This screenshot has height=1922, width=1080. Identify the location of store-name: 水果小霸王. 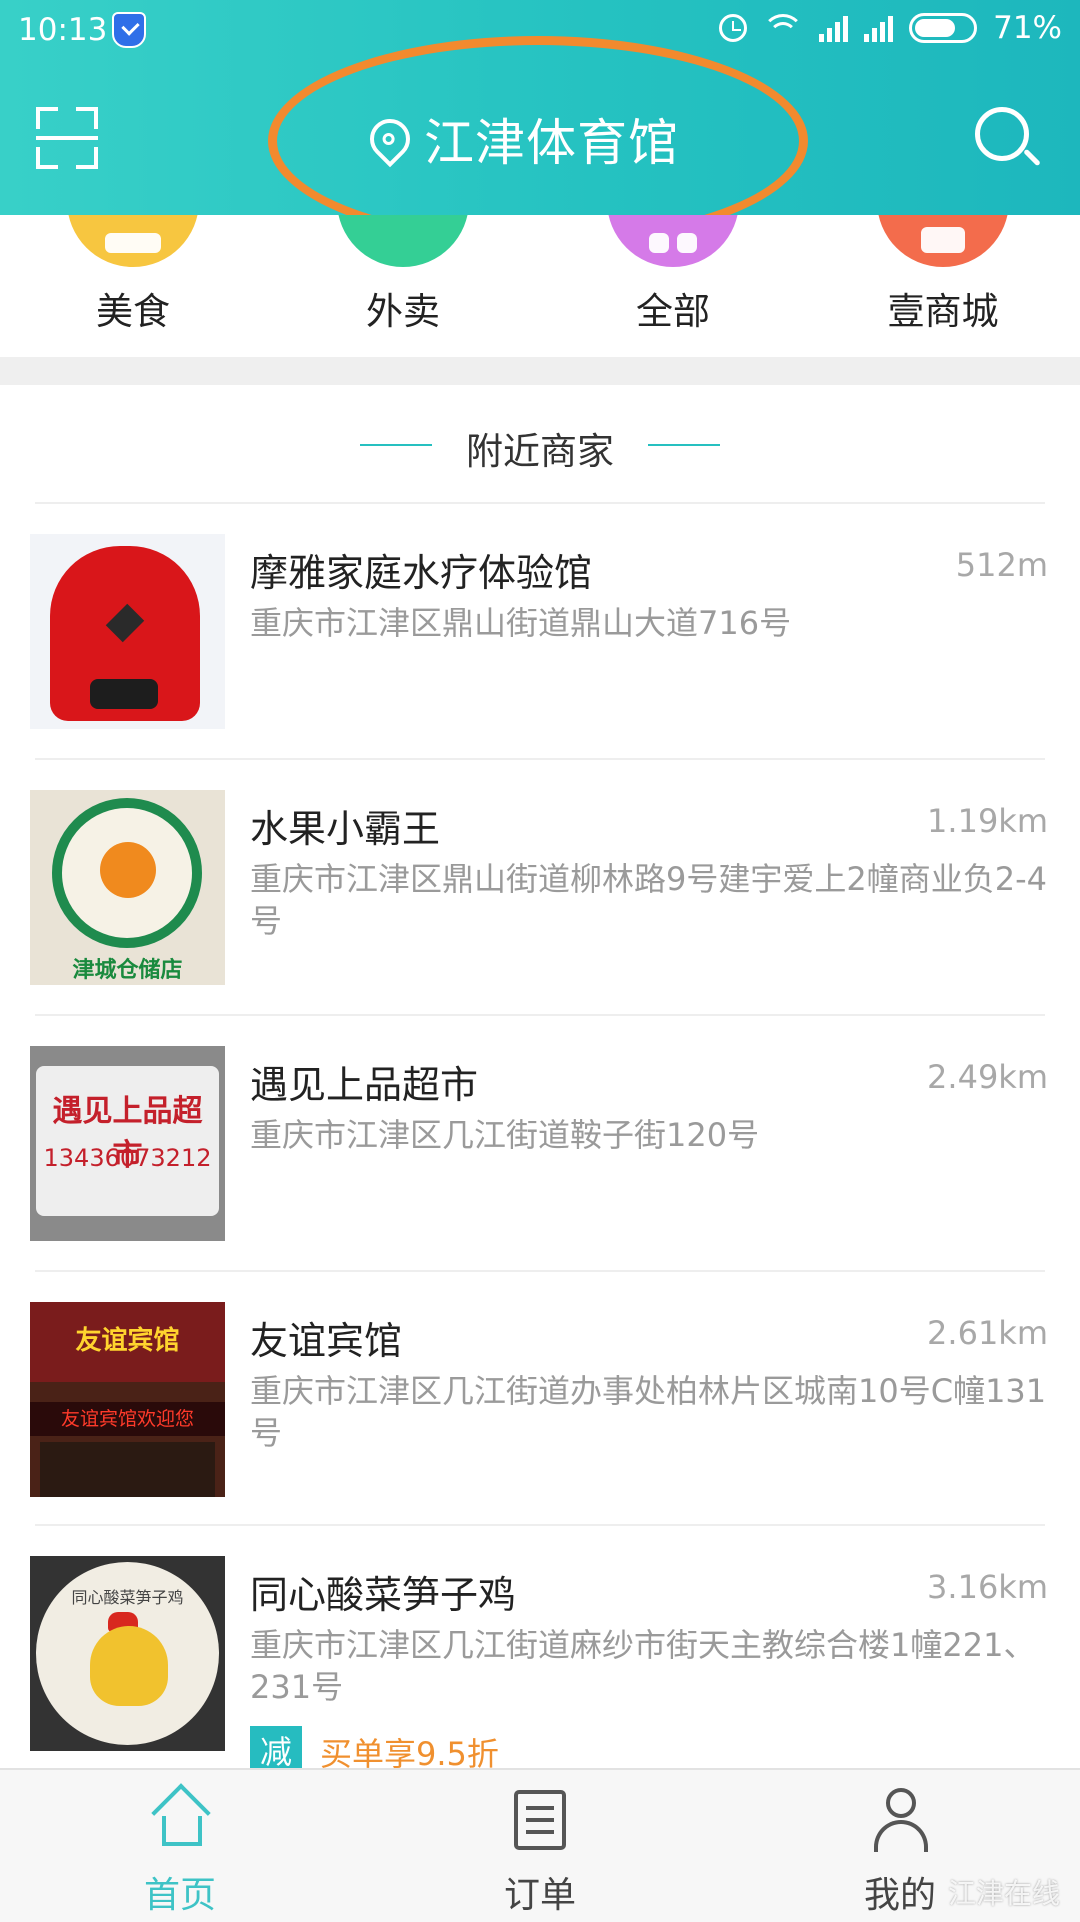
(345, 829).